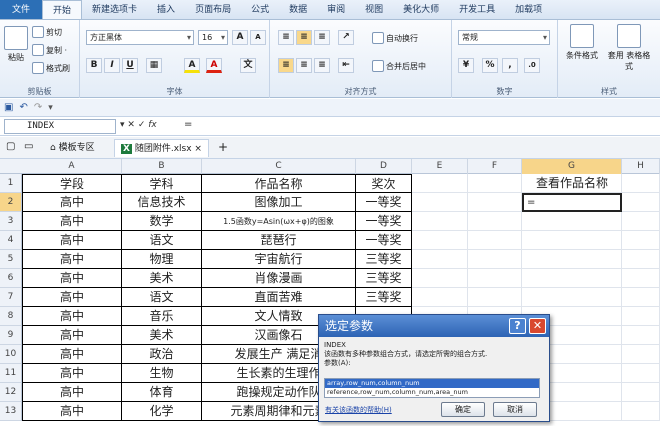 The height and width of the screenshot is (426, 660). What do you see at coordinates (166, 9) in the screenshot?
I see `tab-insert: 插入` at bounding box center [166, 9].